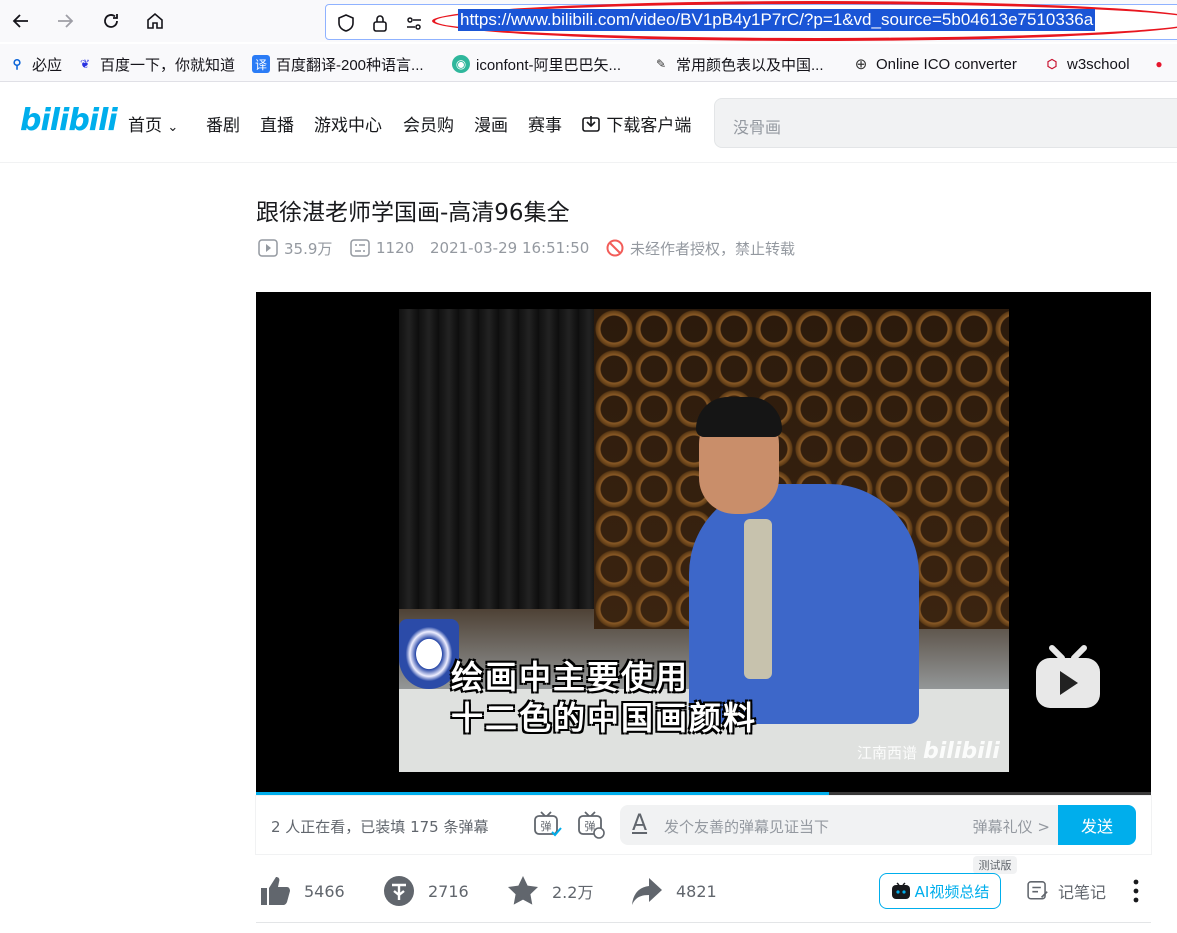 This screenshot has width=1177, height=933. I want to click on video-watermark: 江南西谱 bilibili, so click(928, 751).